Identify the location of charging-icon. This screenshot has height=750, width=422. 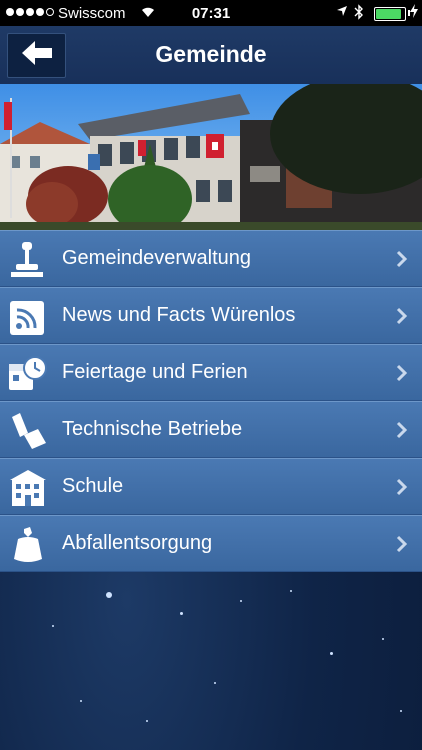
(414, 12).